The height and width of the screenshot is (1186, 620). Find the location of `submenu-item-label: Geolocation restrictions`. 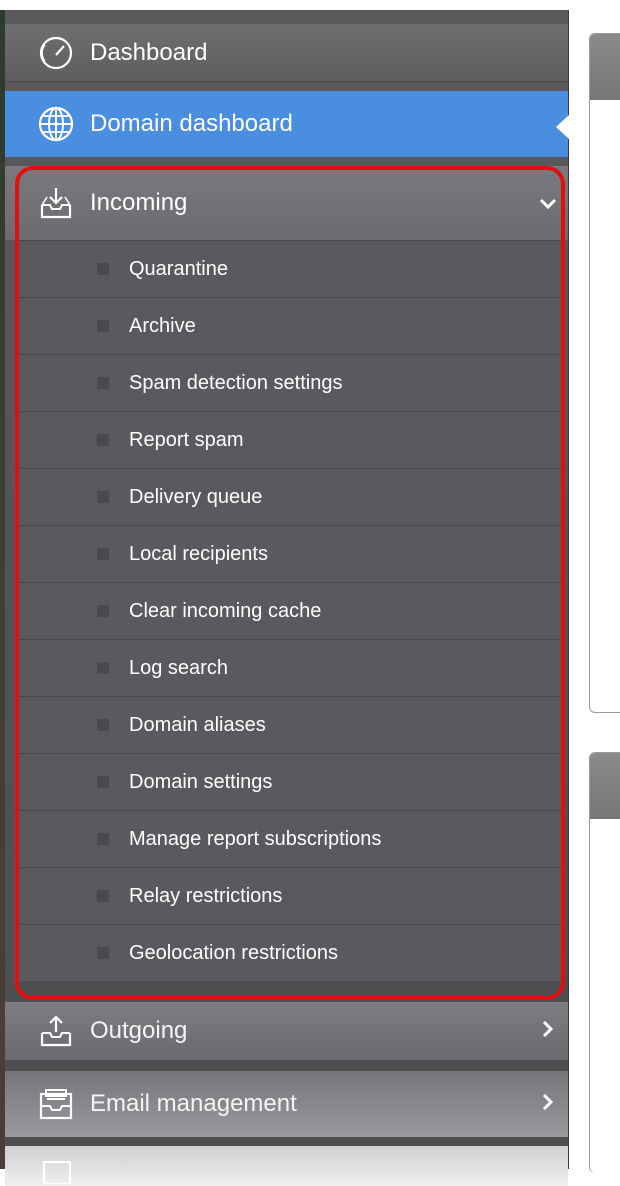

submenu-item-label: Geolocation restrictions is located at coordinates (233, 952).